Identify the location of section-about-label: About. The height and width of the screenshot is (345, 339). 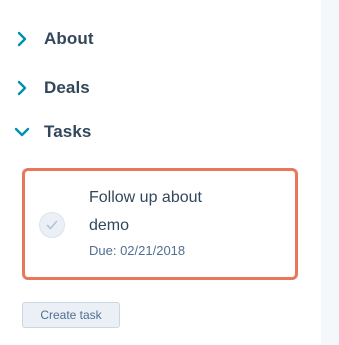
(69, 38).